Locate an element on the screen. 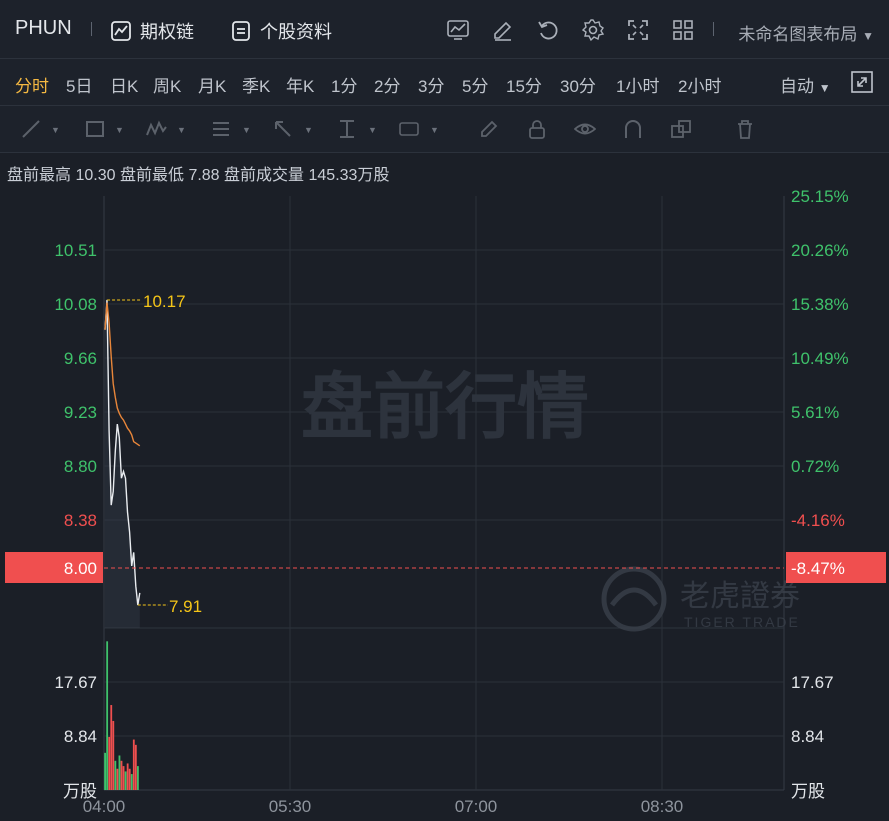 The image size is (889, 821). drawing-toolbar: ▼ ▼ ▼ ▼ ▼ ▼ ▼ is located at coordinates (444, 129).